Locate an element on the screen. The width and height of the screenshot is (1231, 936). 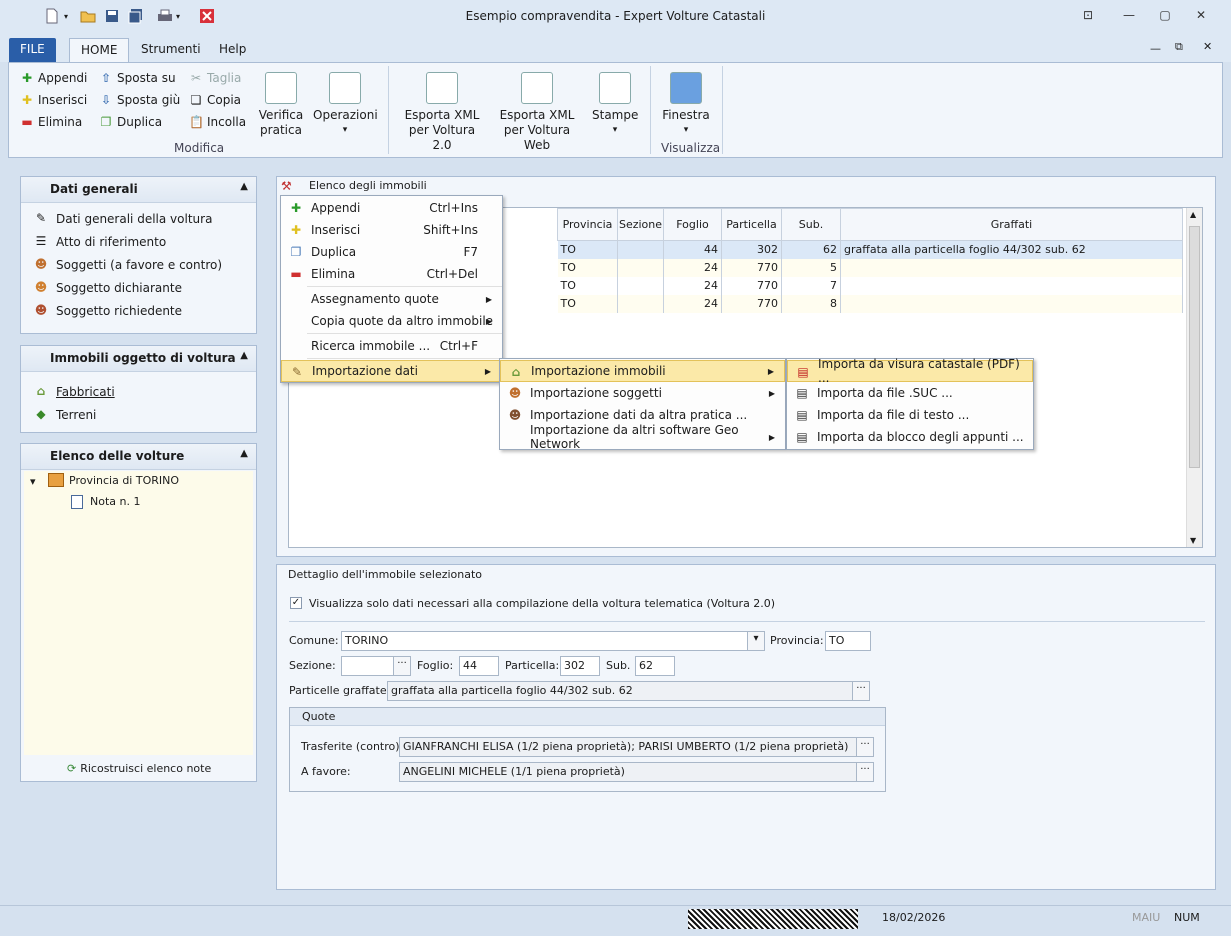
ribbon-restore-icon: ⧉ is located at coordinates (1179, 47).